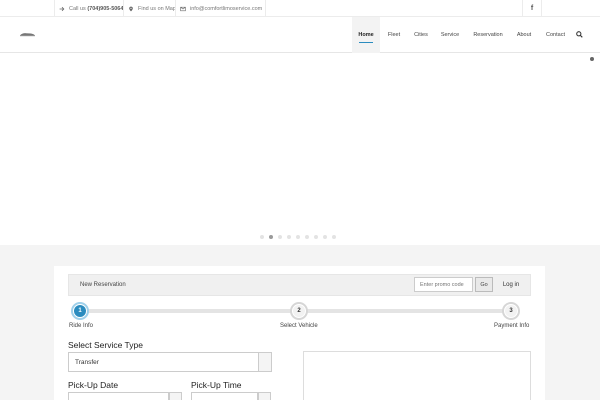  Describe the element at coordinates (443, 284) in the screenshot. I see `promo-code-input` at that location.